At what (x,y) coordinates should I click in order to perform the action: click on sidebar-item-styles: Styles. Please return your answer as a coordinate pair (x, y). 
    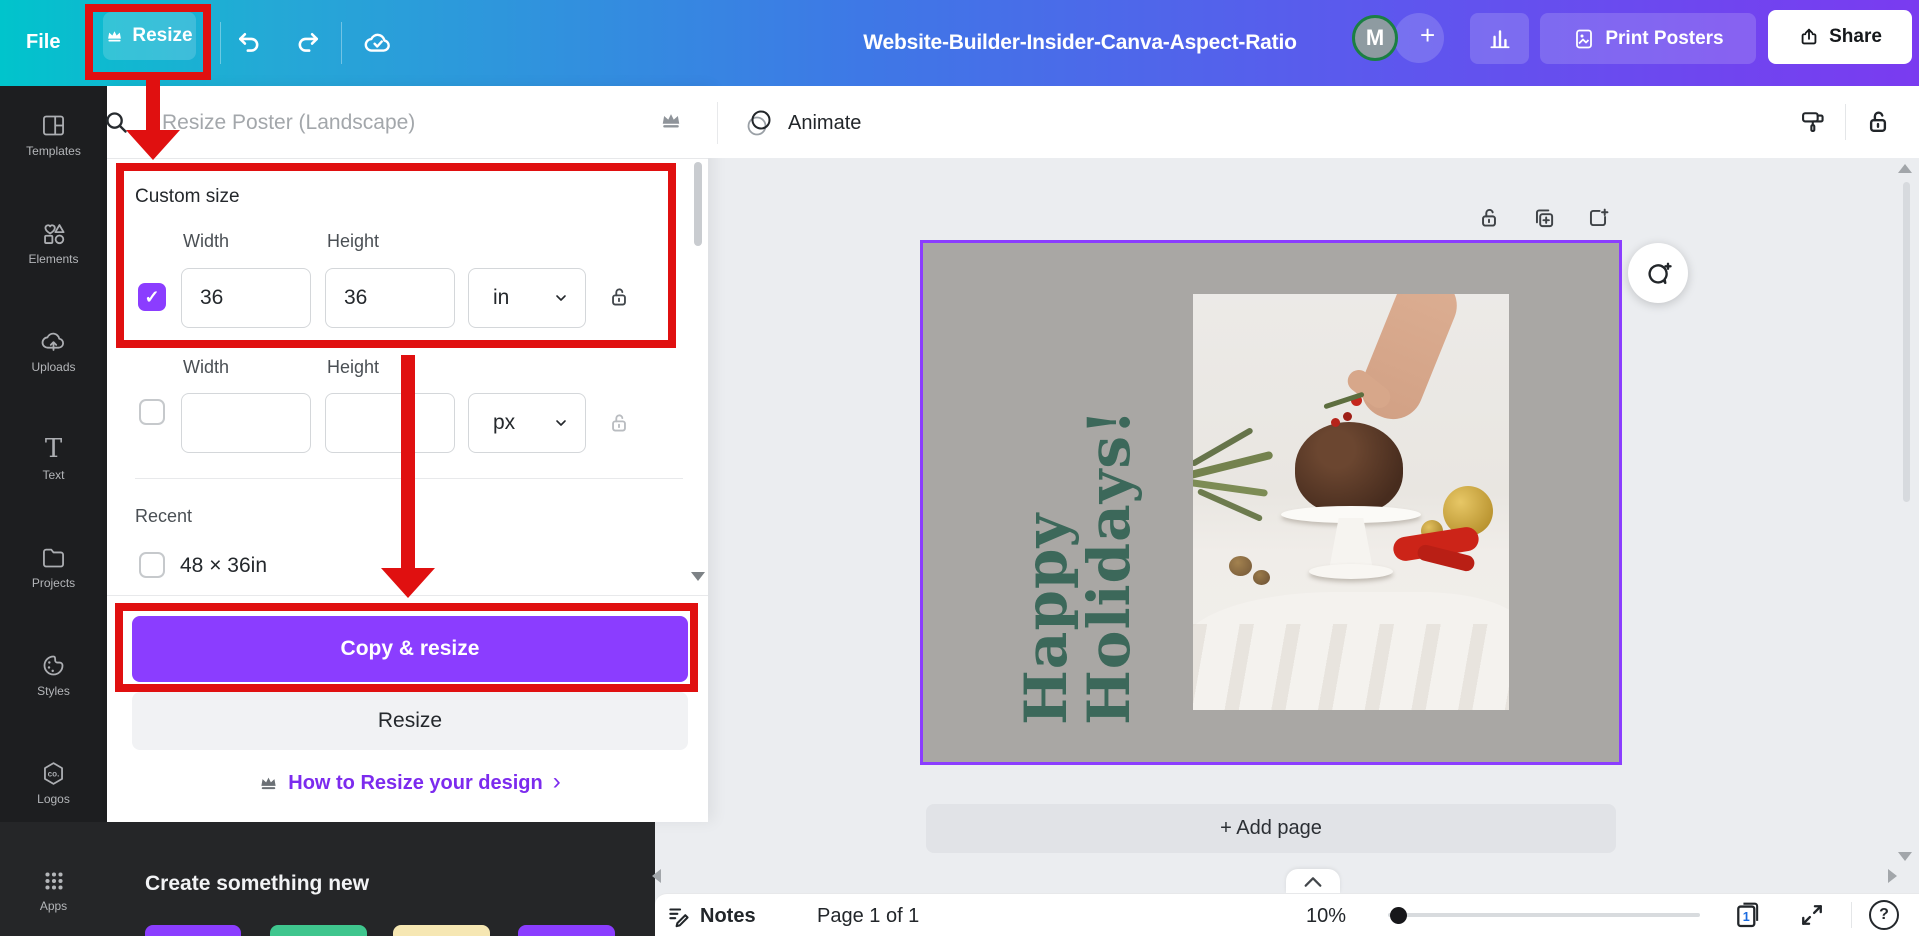
    Looking at the image, I should click on (53, 685).